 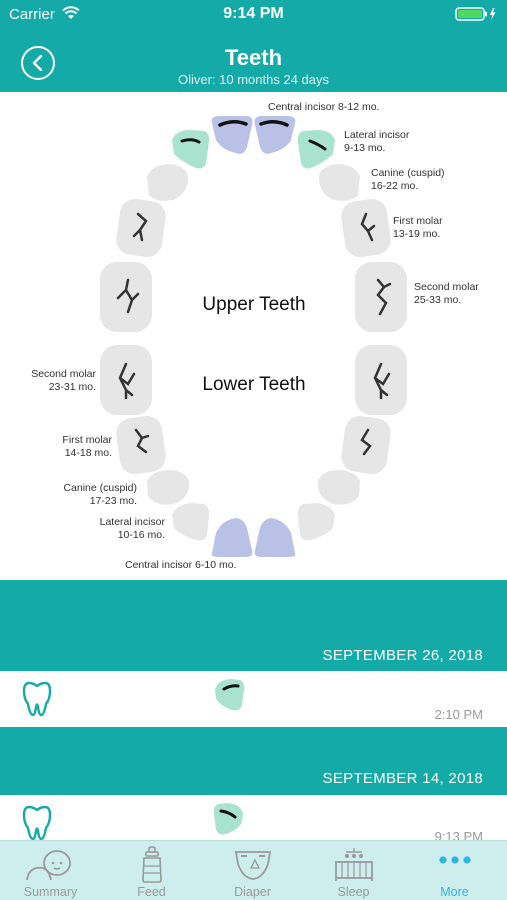 I want to click on tab-diaper: Diaper, so click(x=252, y=870).